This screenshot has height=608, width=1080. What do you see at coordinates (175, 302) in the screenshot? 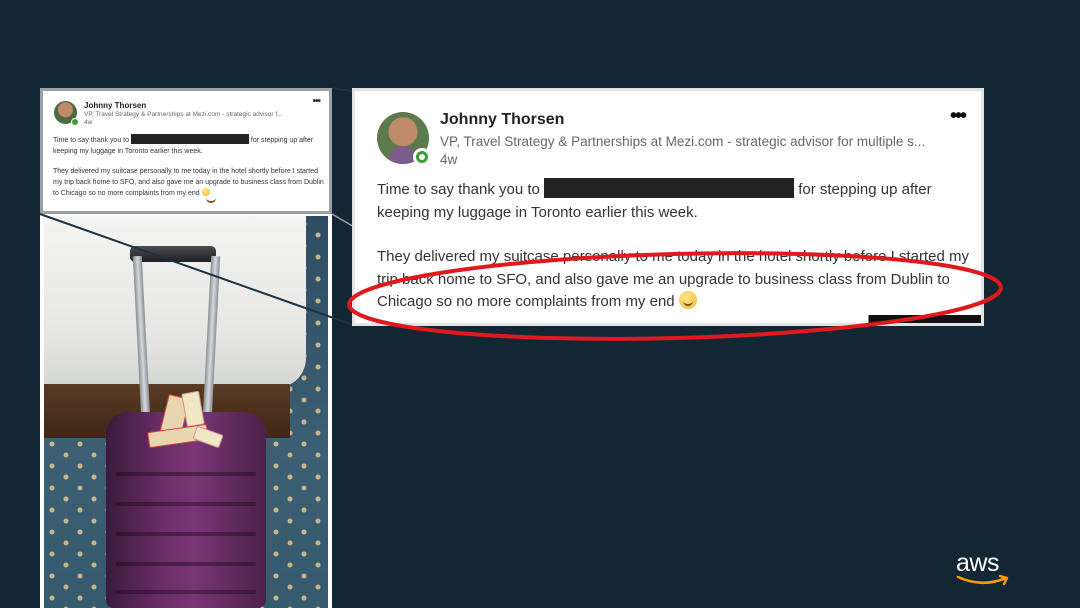
I see `hotel-bed` at bounding box center [175, 302].